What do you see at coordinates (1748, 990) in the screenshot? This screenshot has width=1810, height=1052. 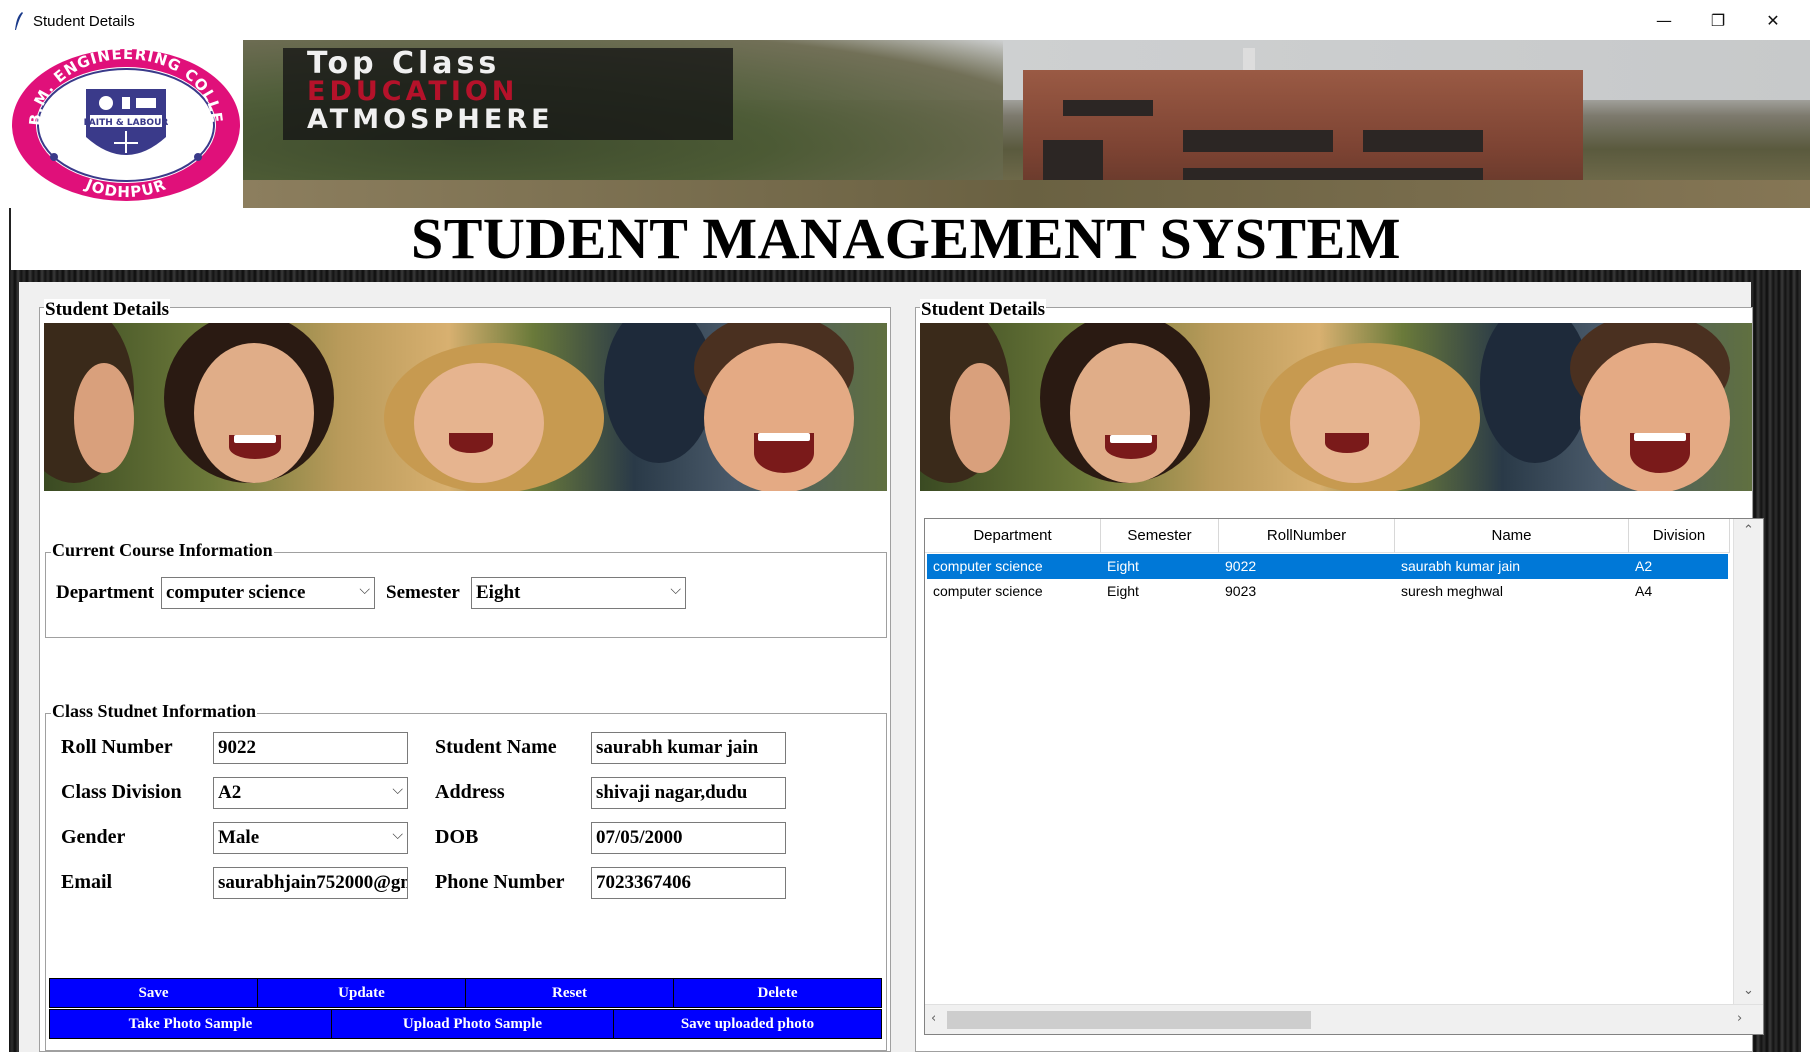 I see `scroll-down-icon: ⌄` at bounding box center [1748, 990].